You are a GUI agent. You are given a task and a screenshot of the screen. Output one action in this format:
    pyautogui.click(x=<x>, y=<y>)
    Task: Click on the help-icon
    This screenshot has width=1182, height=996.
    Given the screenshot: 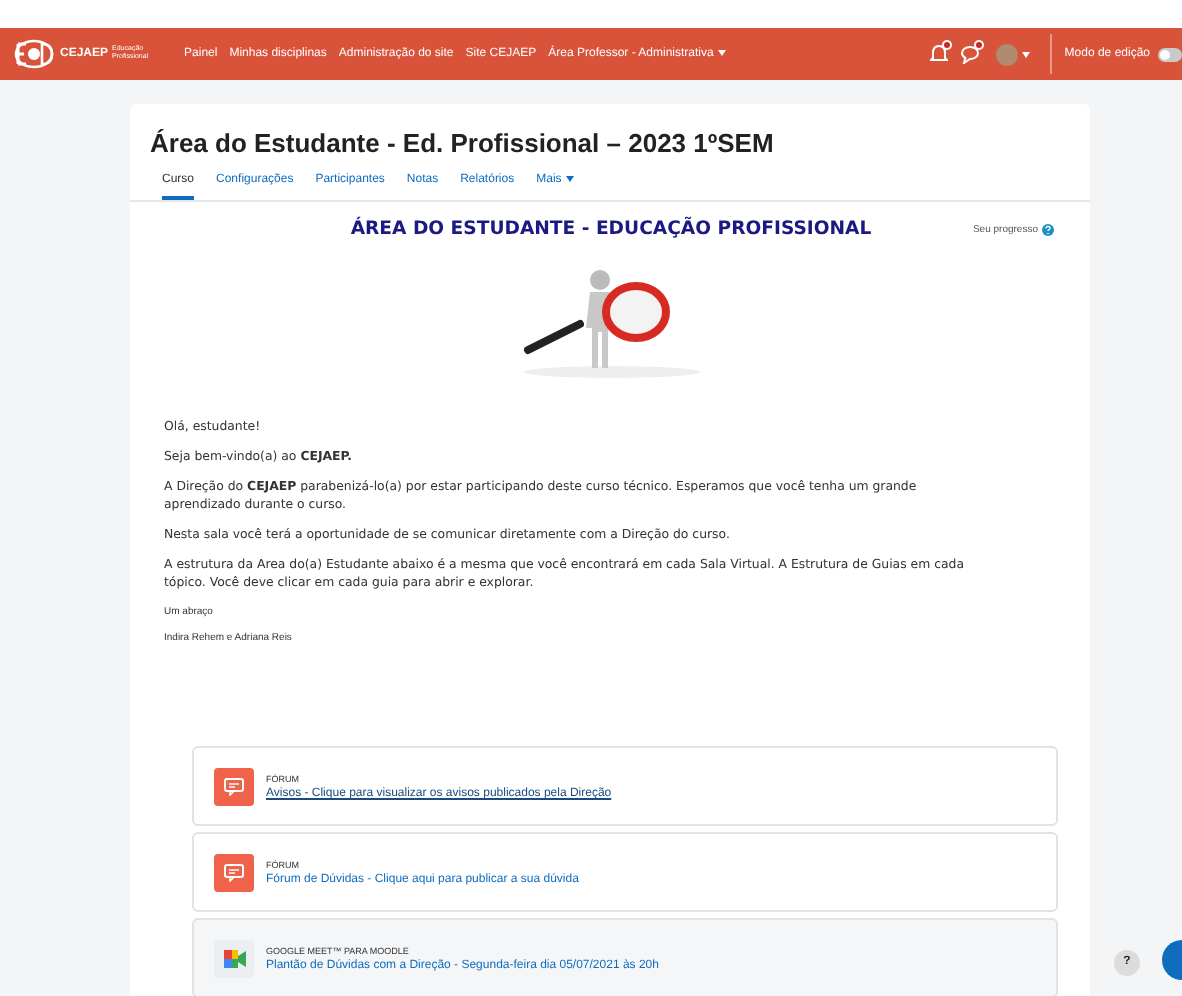 What is the action you would take?
    pyautogui.click(x=1048, y=229)
    